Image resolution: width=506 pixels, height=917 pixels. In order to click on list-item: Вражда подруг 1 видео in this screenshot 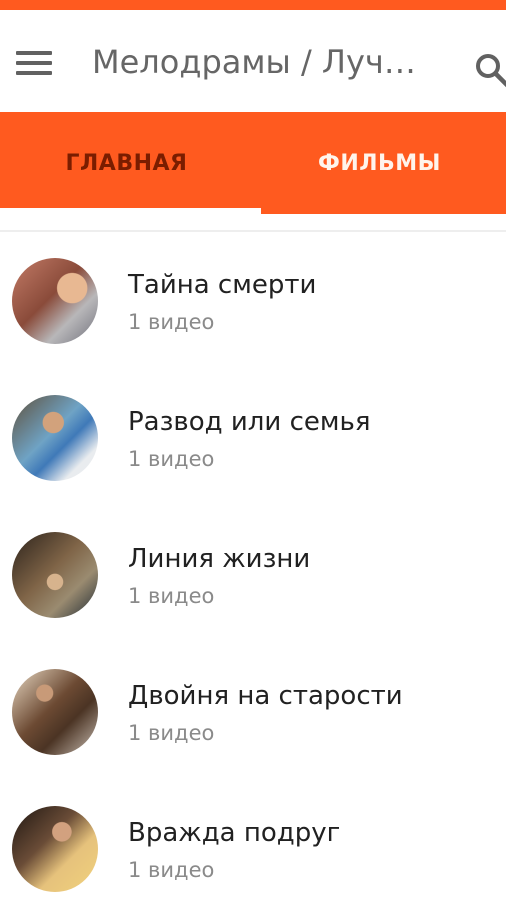, I will do `click(253, 848)`.